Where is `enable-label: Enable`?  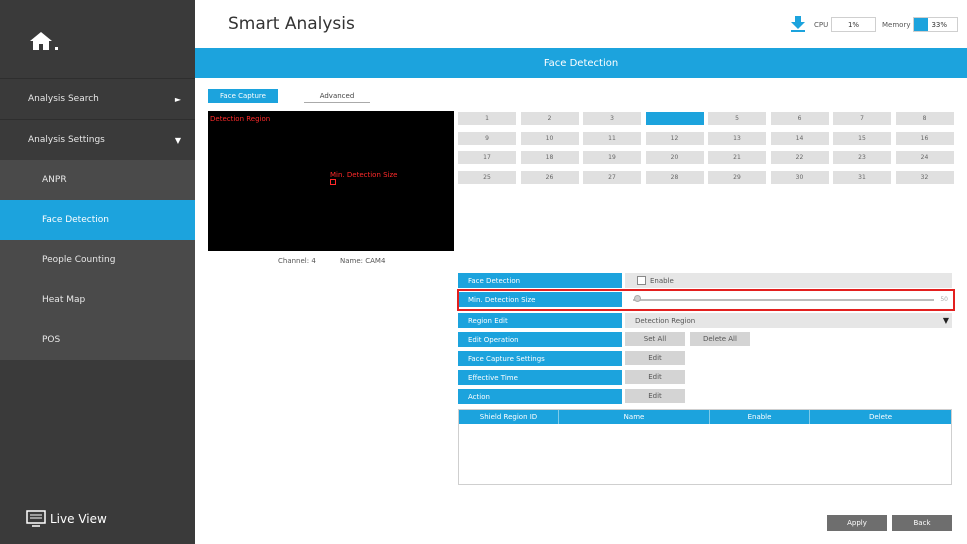 enable-label: Enable is located at coordinates (662, 280).